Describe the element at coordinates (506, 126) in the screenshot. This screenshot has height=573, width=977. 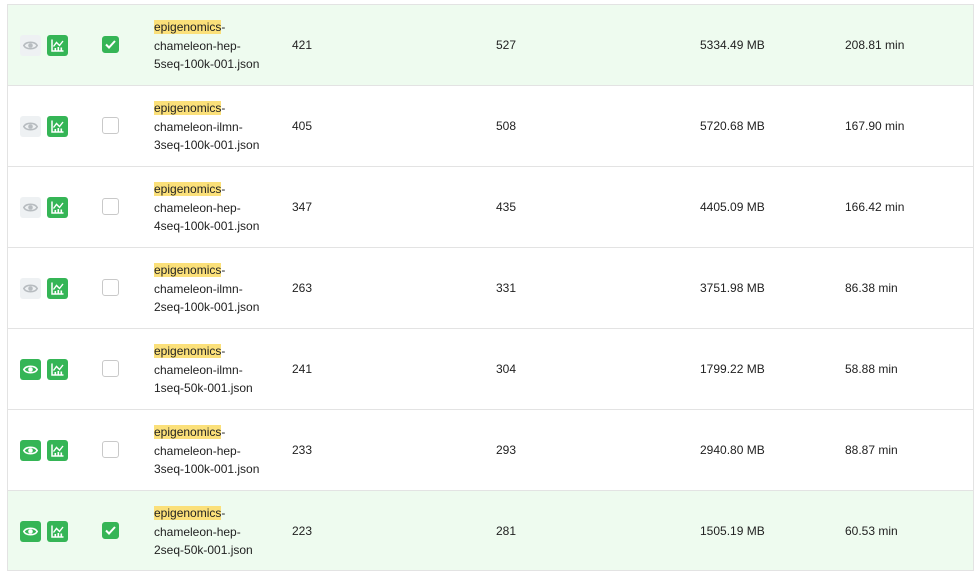
I see `files-count: 508` at that location.